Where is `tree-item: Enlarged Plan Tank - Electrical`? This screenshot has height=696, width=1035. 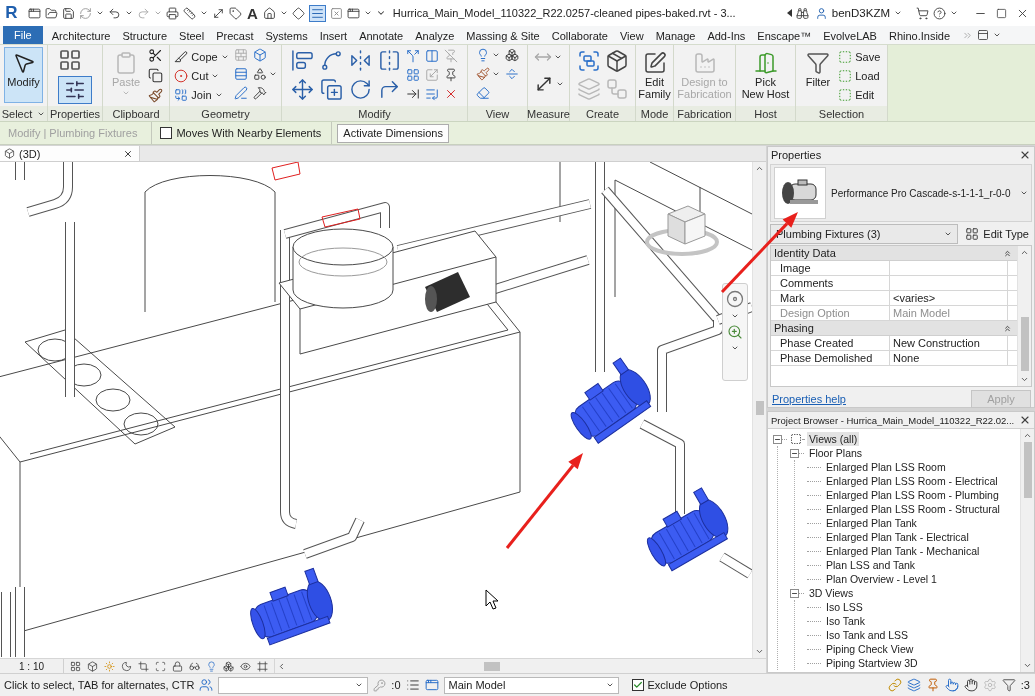 tree-item: Enlarged Plan Tank - Electrical is located at coordinates (897, 537).